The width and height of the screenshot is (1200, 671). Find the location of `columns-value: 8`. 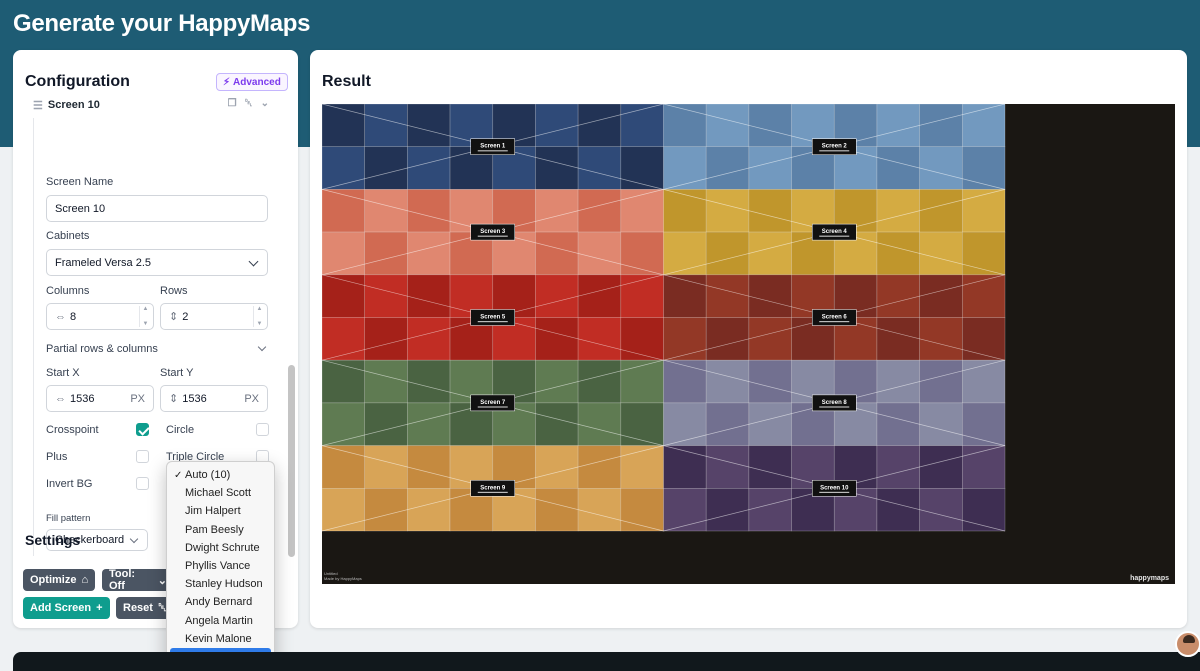

columns-value: 8 is located at coordinates (73, 316).